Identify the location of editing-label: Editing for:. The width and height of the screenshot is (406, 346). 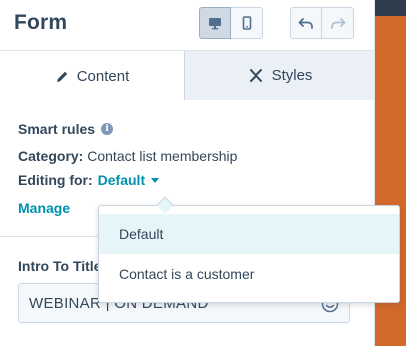
(55, 180).